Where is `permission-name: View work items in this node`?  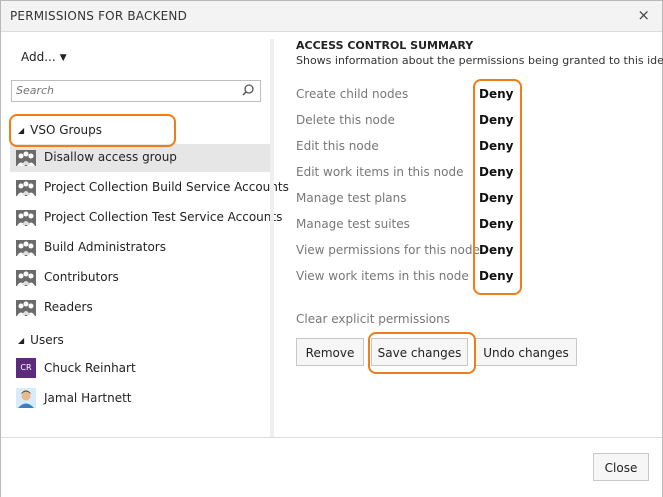 permission-name: View work items in this node is located at coordinates (382, 276).